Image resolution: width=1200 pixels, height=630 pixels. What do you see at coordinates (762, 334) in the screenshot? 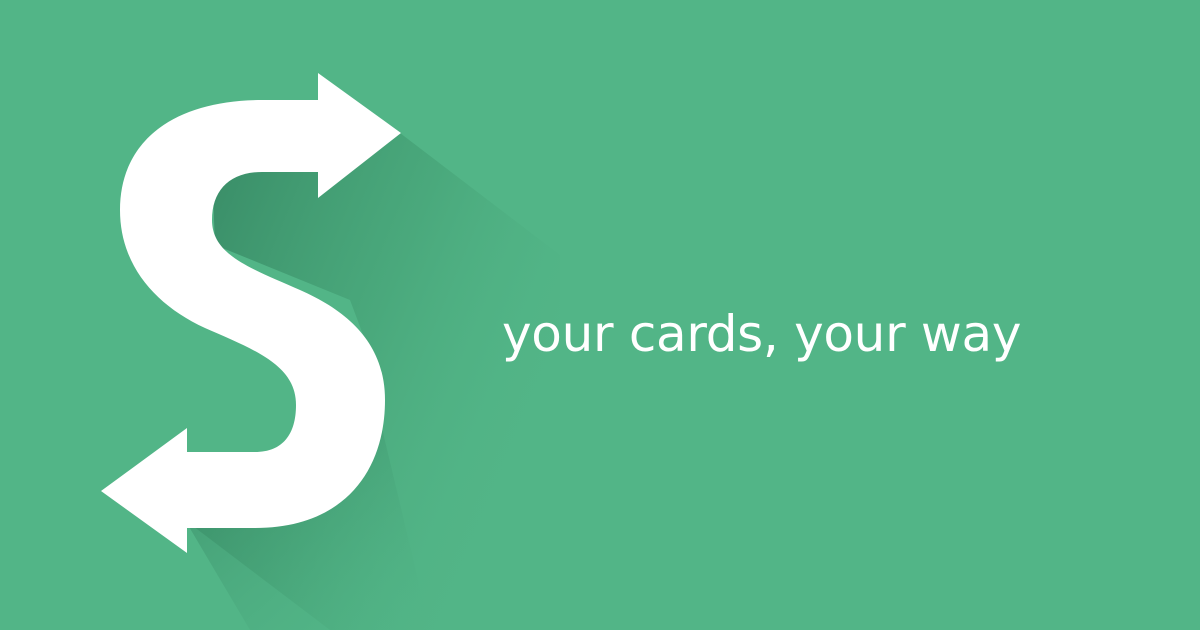
I see `tagline: your cards, your way` at bounding box center [762, 334].